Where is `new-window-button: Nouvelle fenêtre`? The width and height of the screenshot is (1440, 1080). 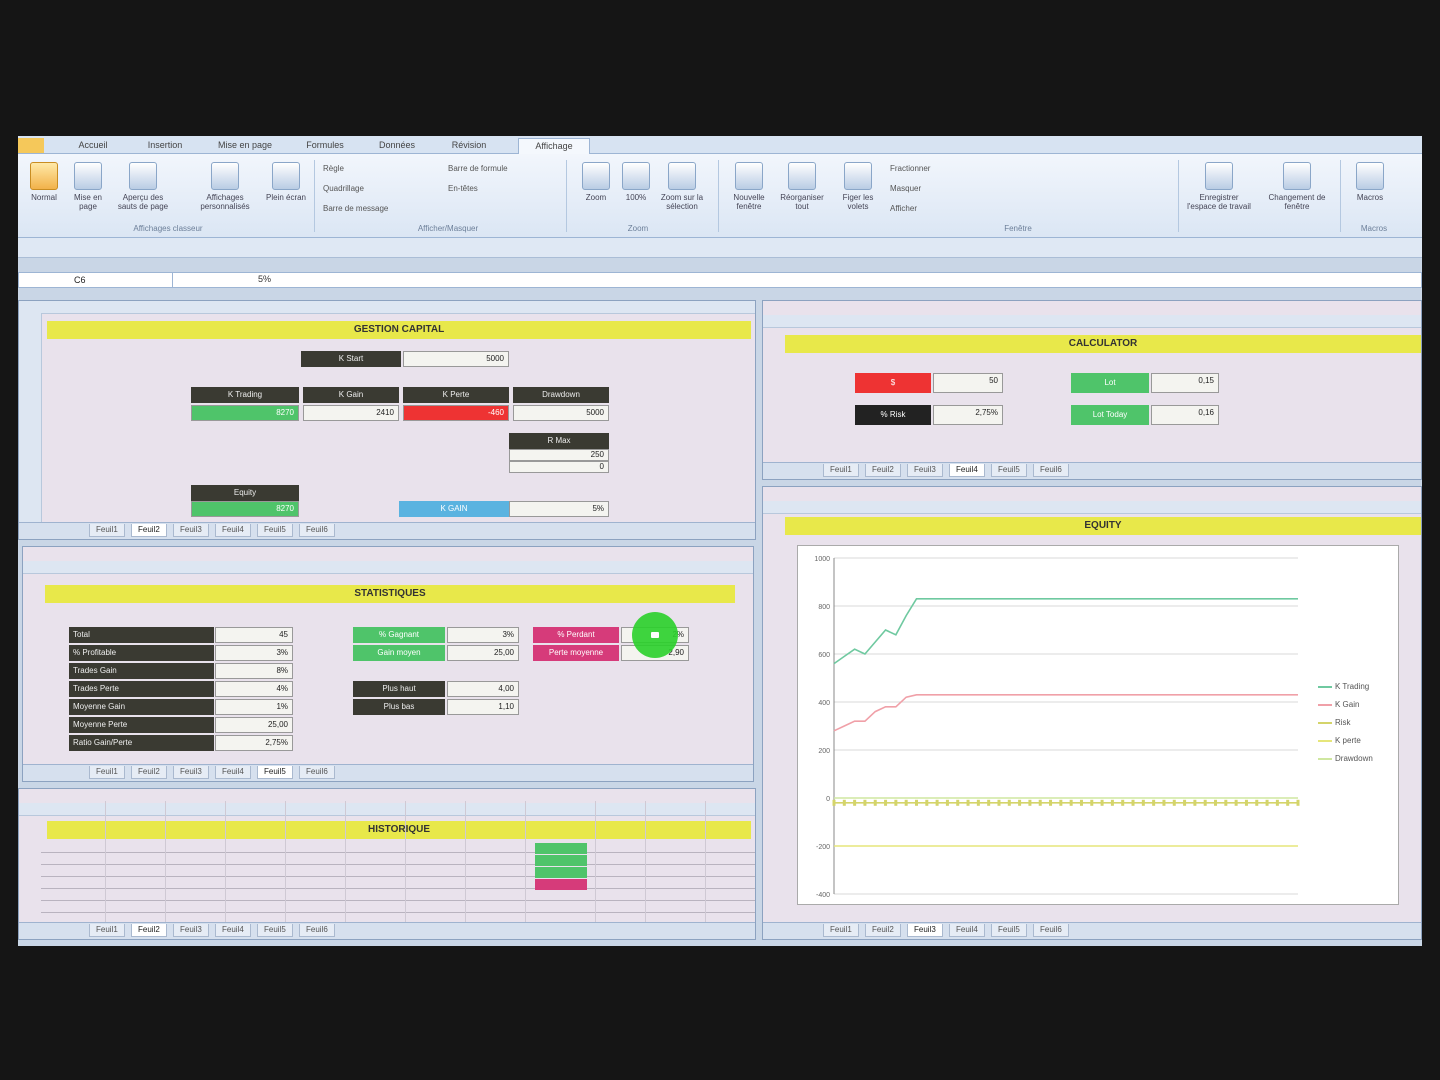 new-window-button: Nouvelle fenêtre is located at coordinates (749, 189).